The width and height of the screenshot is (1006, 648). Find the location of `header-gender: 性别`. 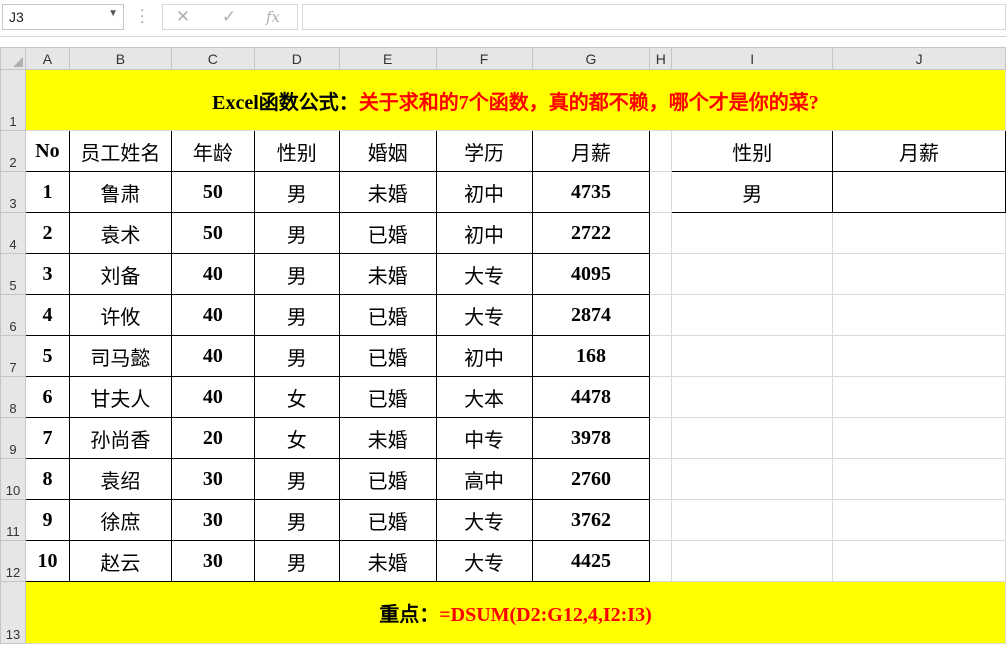

header-gender: 性别 is located at coordinates (296, 151).